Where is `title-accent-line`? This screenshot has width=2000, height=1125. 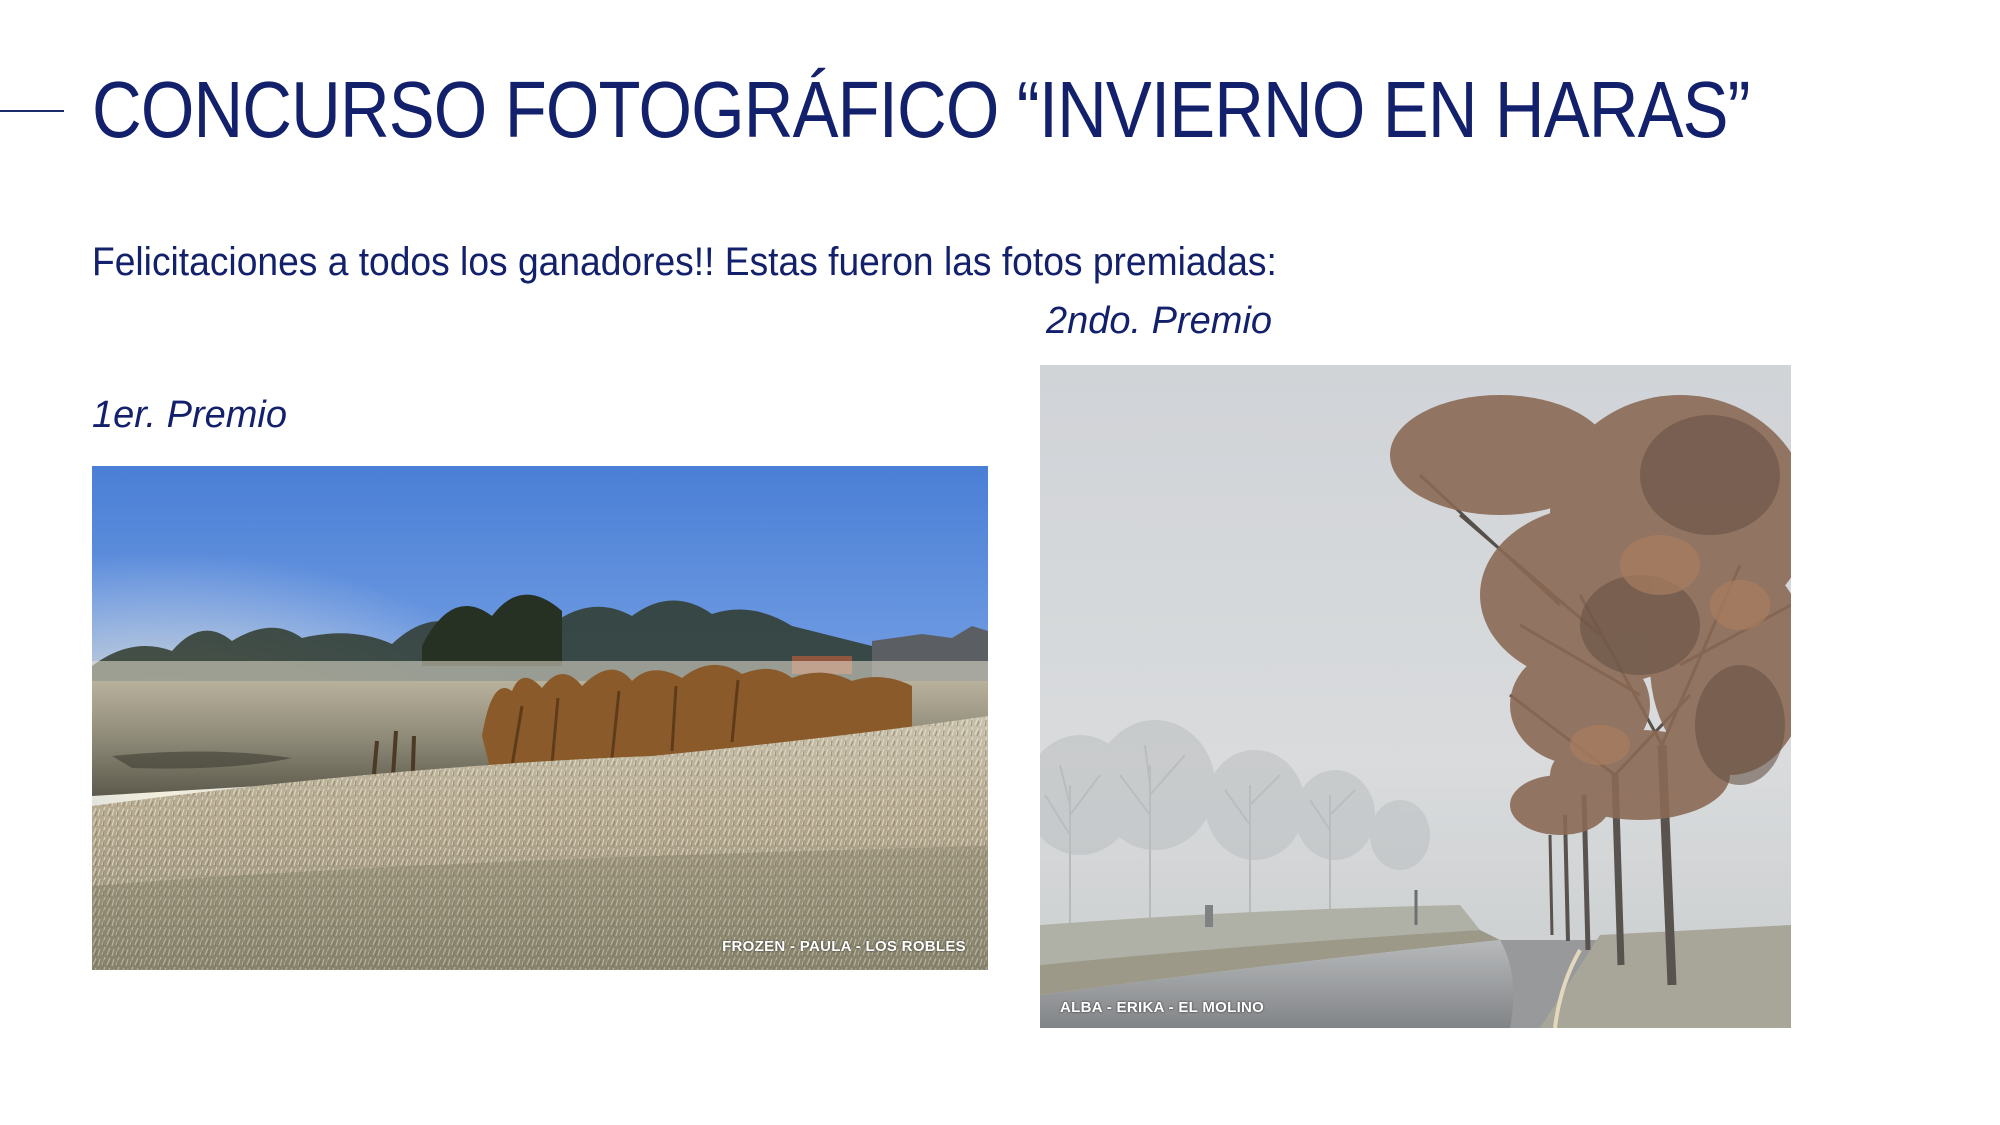
title-accent-line is located at coordinates (32, 111).